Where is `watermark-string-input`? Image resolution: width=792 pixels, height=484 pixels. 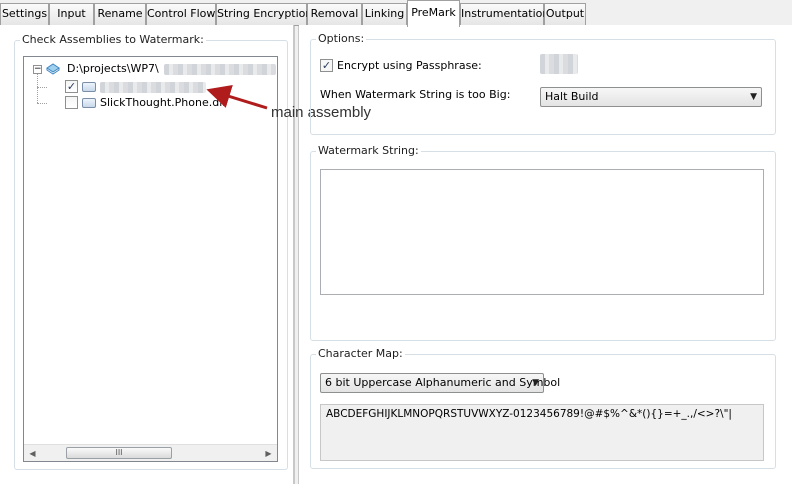 watermark-string-input is located at coordinates (542, 232).